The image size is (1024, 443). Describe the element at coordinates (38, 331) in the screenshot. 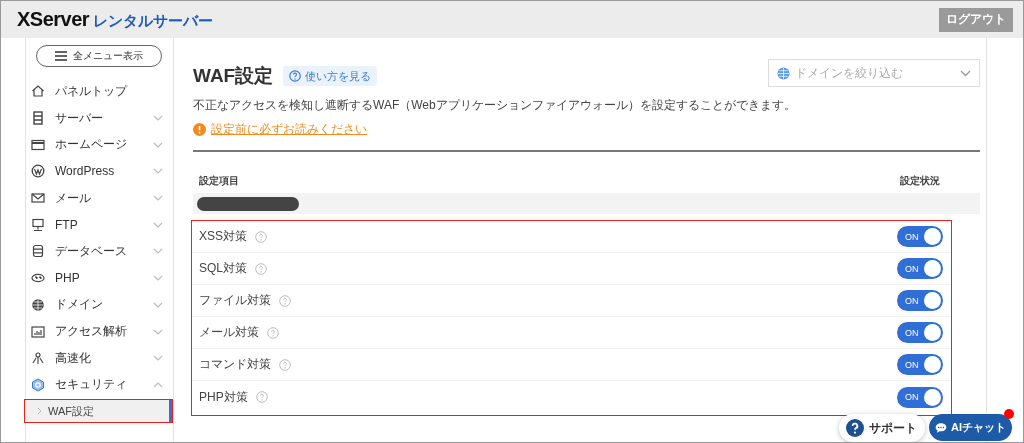

I see `chart-icon` at that location.